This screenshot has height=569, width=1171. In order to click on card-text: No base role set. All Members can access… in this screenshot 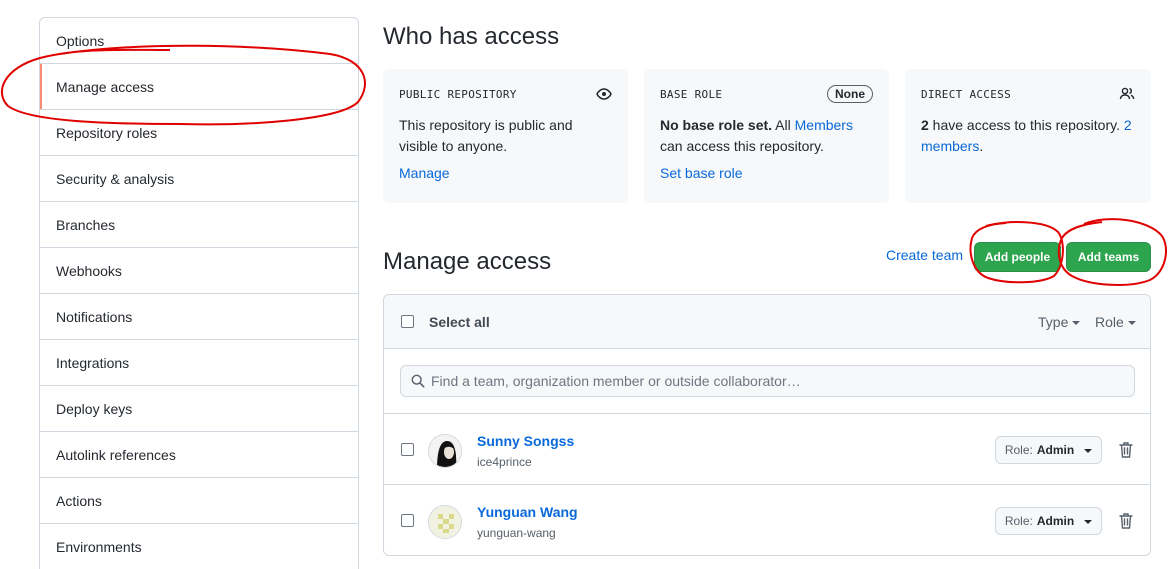, I will do `click(756, 135)`.